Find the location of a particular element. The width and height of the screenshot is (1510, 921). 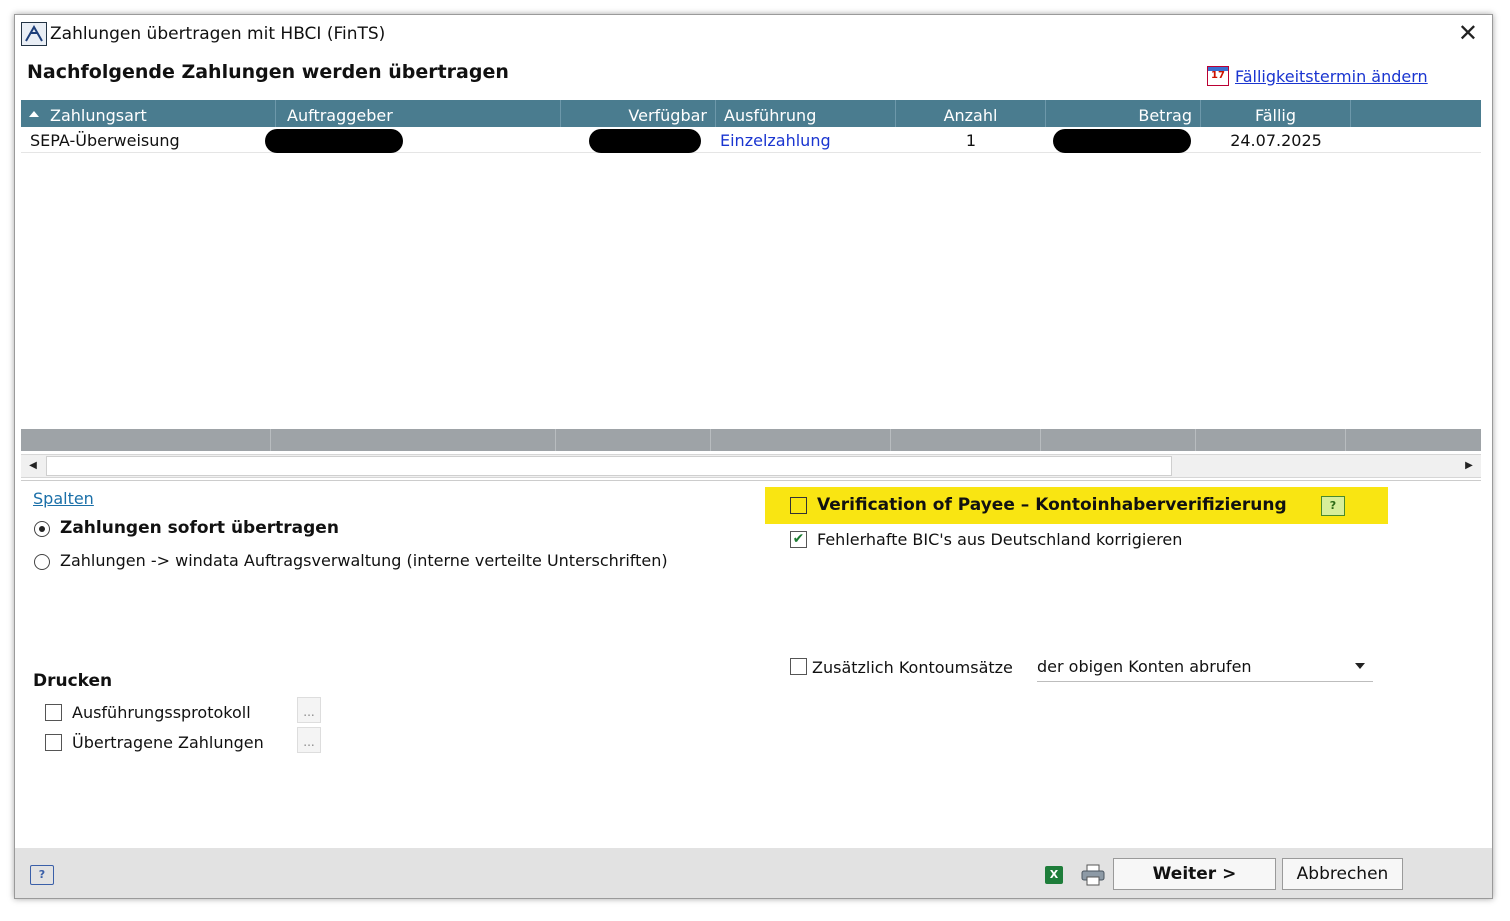

page-title: Nachfolgende Zahlungen werden übertragen is located at coordinates (268, 72).